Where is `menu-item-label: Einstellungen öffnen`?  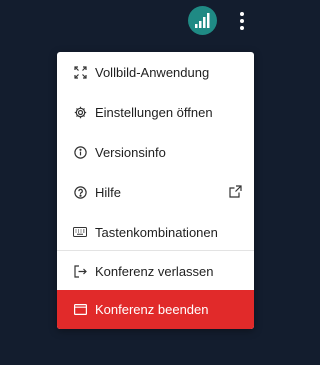 menu-item-label: Einstellungen öffnen is located at coordinates (154, 112).